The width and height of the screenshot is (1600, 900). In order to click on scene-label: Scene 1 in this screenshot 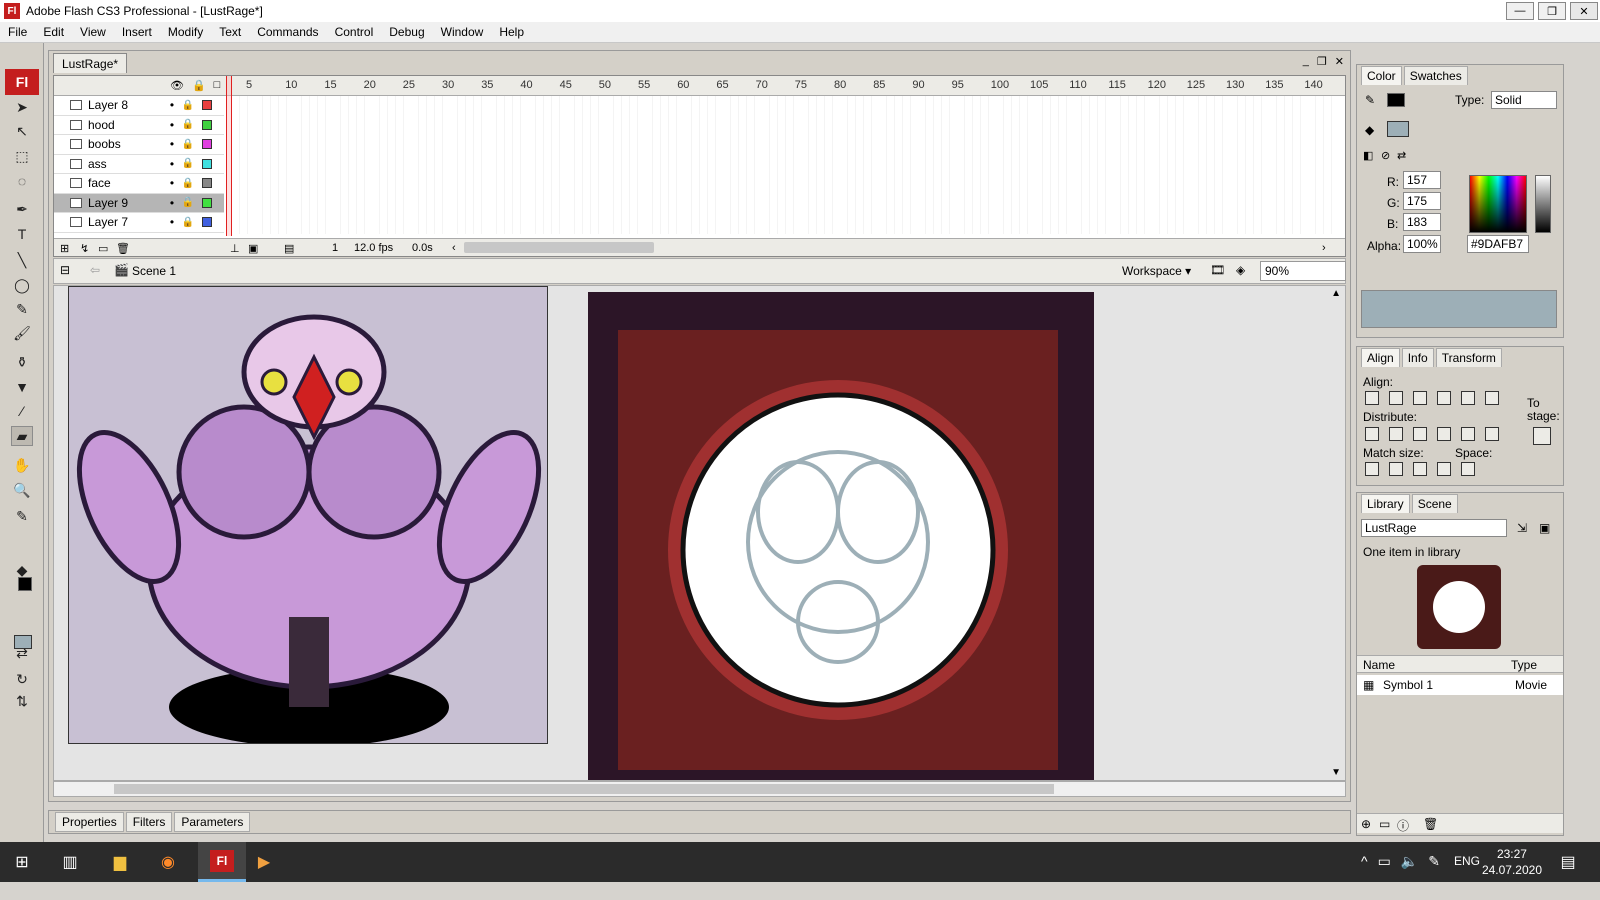, I will do `click(154, 271)`.